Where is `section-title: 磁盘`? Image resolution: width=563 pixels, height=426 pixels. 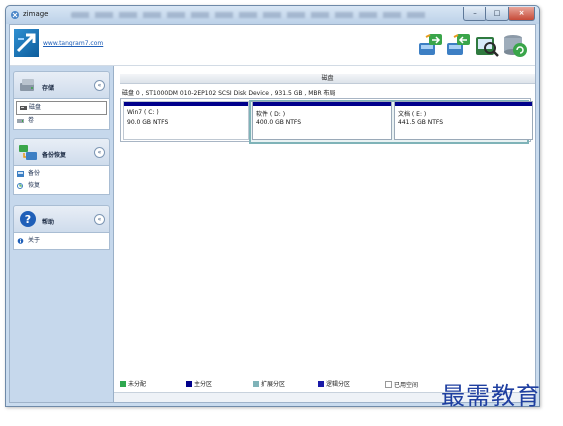 section-title: 磁盘 is located at coordinates (327, 79).